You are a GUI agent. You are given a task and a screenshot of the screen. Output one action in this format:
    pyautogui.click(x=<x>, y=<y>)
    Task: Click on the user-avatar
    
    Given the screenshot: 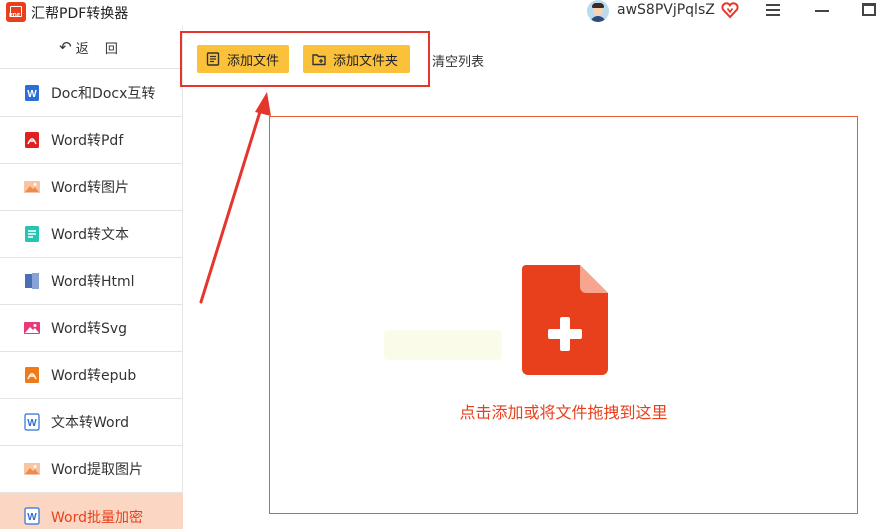 What is the action you would take?
    pyautogui.click(x=598, y=11)
    